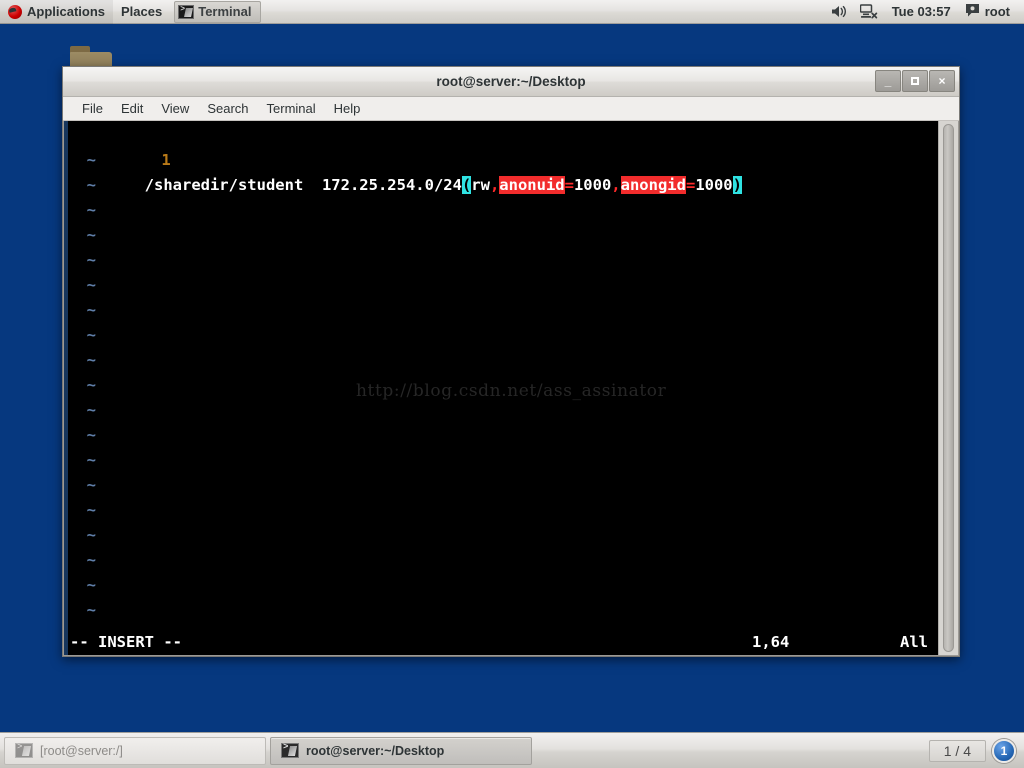 Image resolution: width=1024 pixels, height=768 pixels. I want to click on workspace-switcher: 1 / 4, so click(957, 750).